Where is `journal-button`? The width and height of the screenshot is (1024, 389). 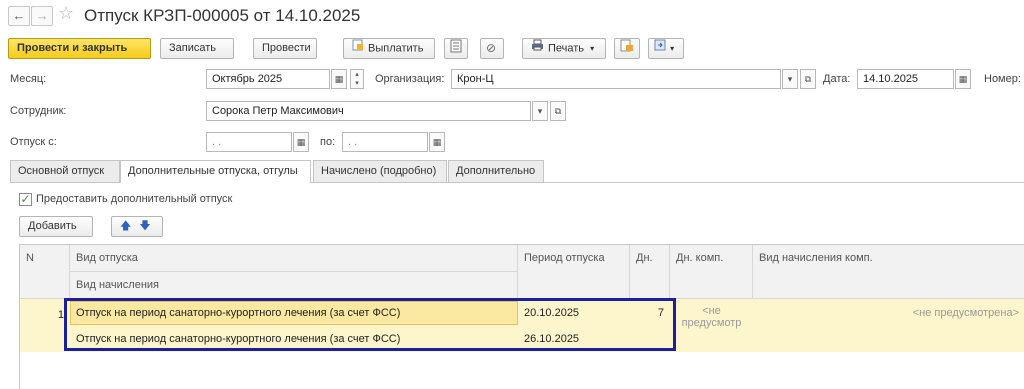
journal-button is located at coordinates (456, 48).